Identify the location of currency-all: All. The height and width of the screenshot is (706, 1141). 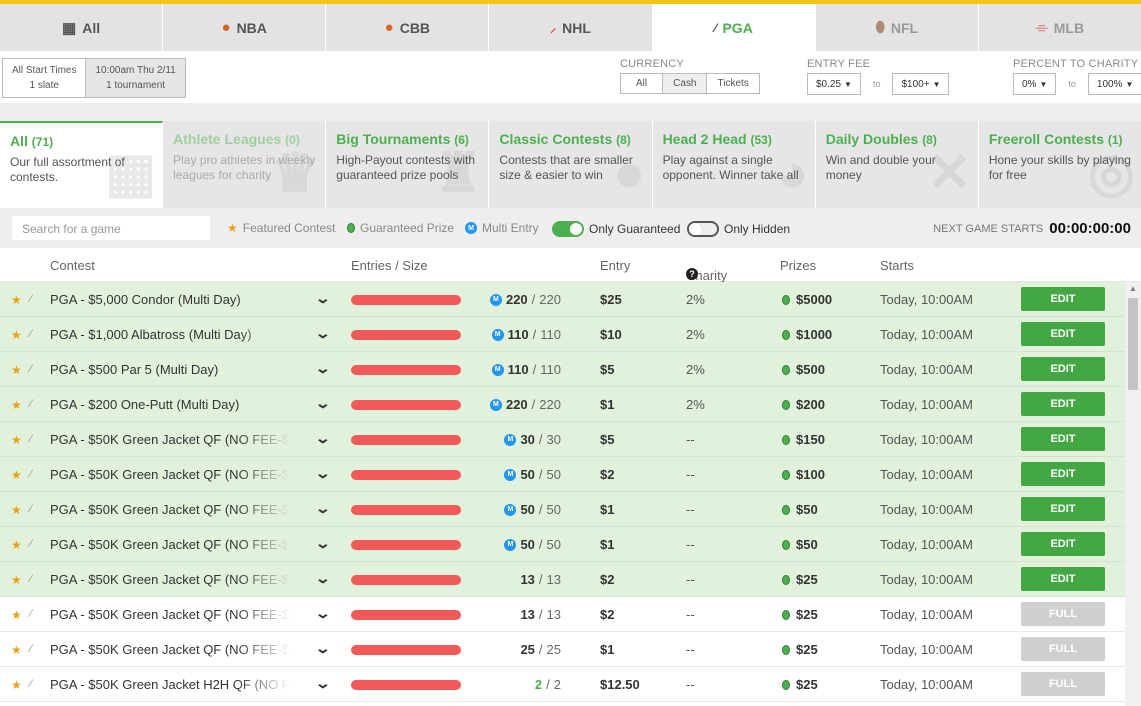
(641, 83).